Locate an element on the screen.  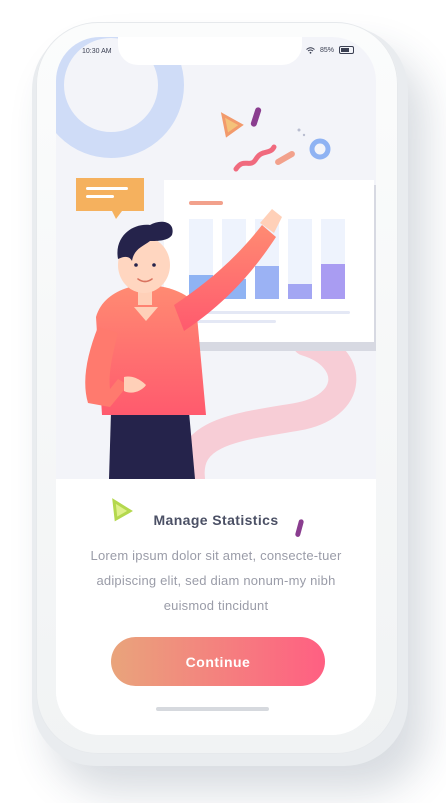
decor-circle is located at coordinates (320, 149).